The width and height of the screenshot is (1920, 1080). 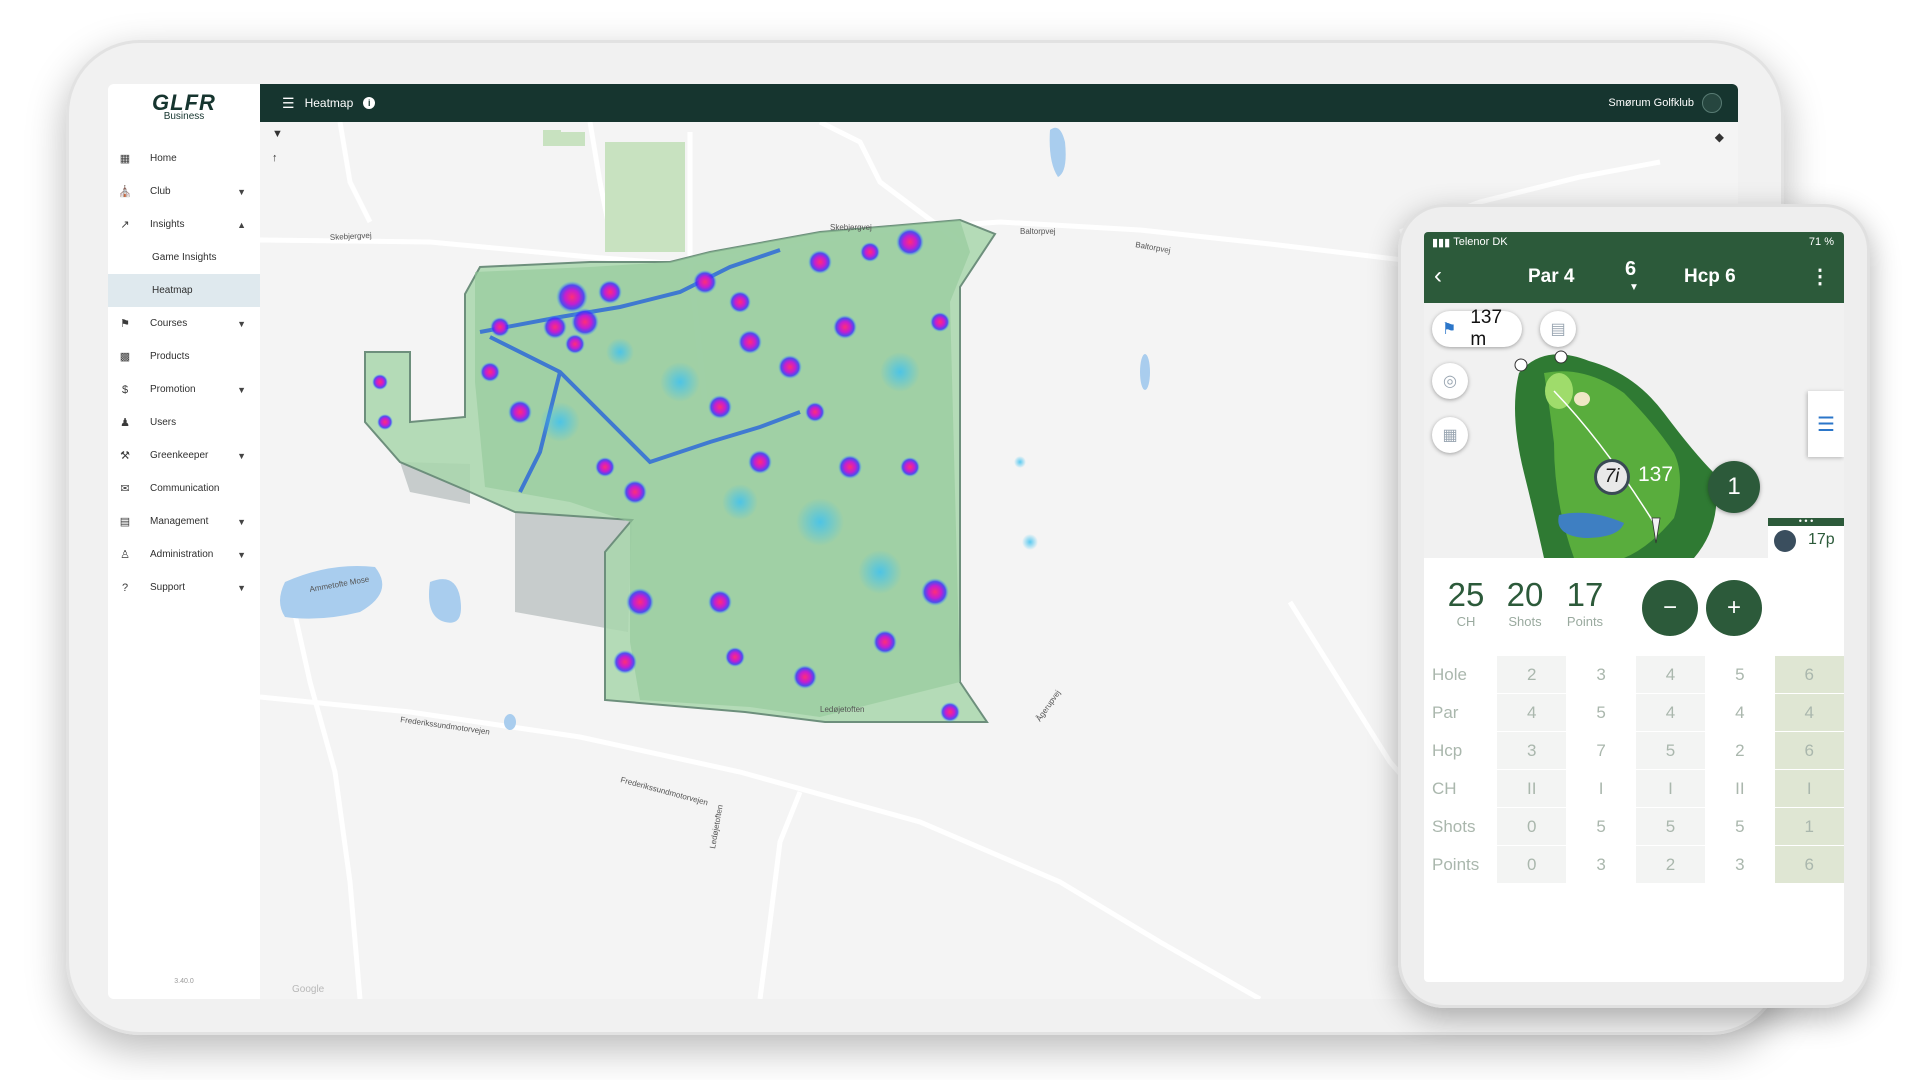 What do you see at coordinates (1821, 539) in the screenshot?
I see `player-points: 17p` at bounding box center [1821, 539].